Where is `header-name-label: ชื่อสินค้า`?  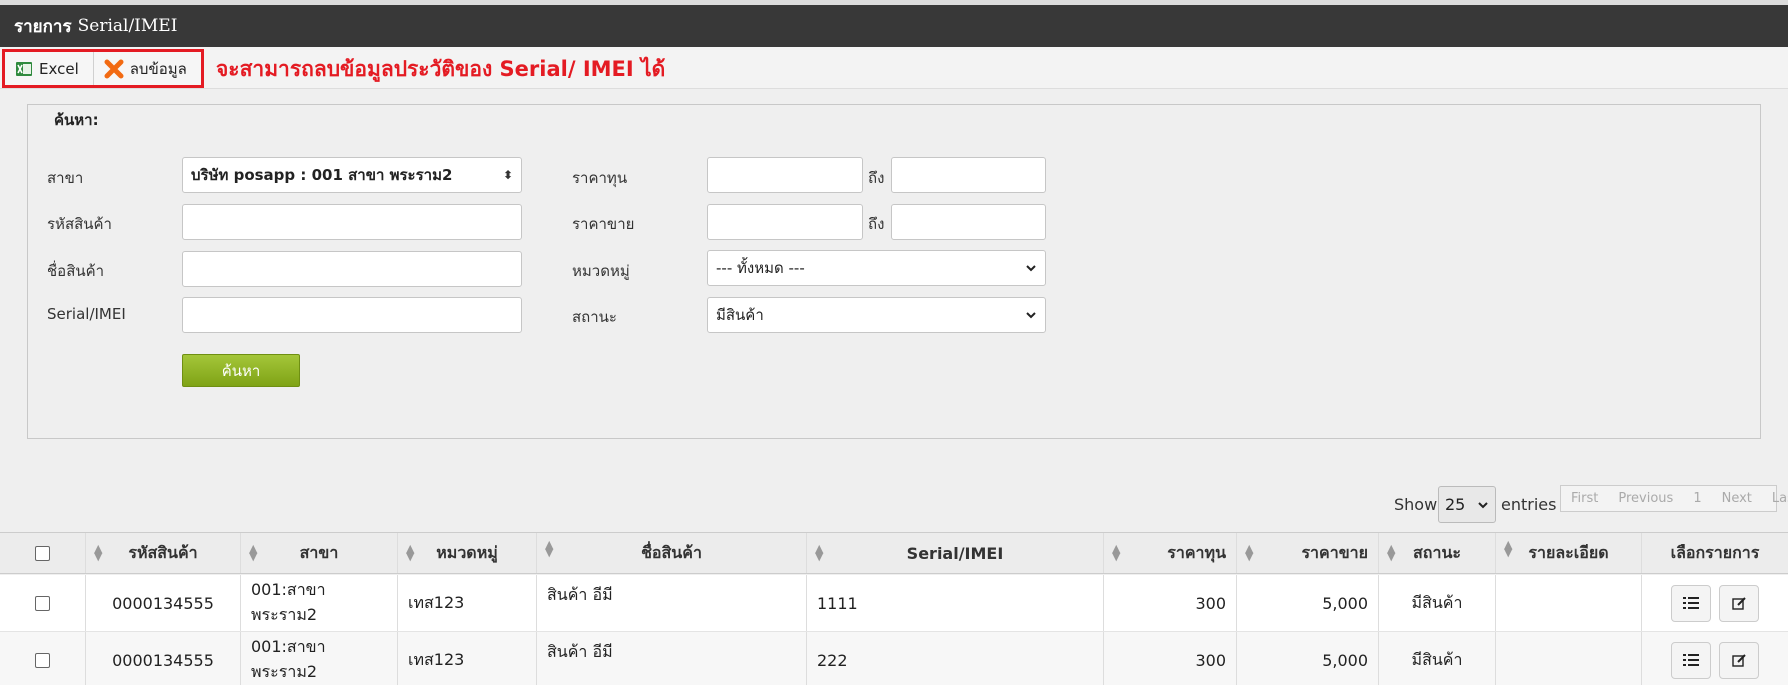
header-name-label: ชื่อสินค้า is located at coordinates (671, 552).